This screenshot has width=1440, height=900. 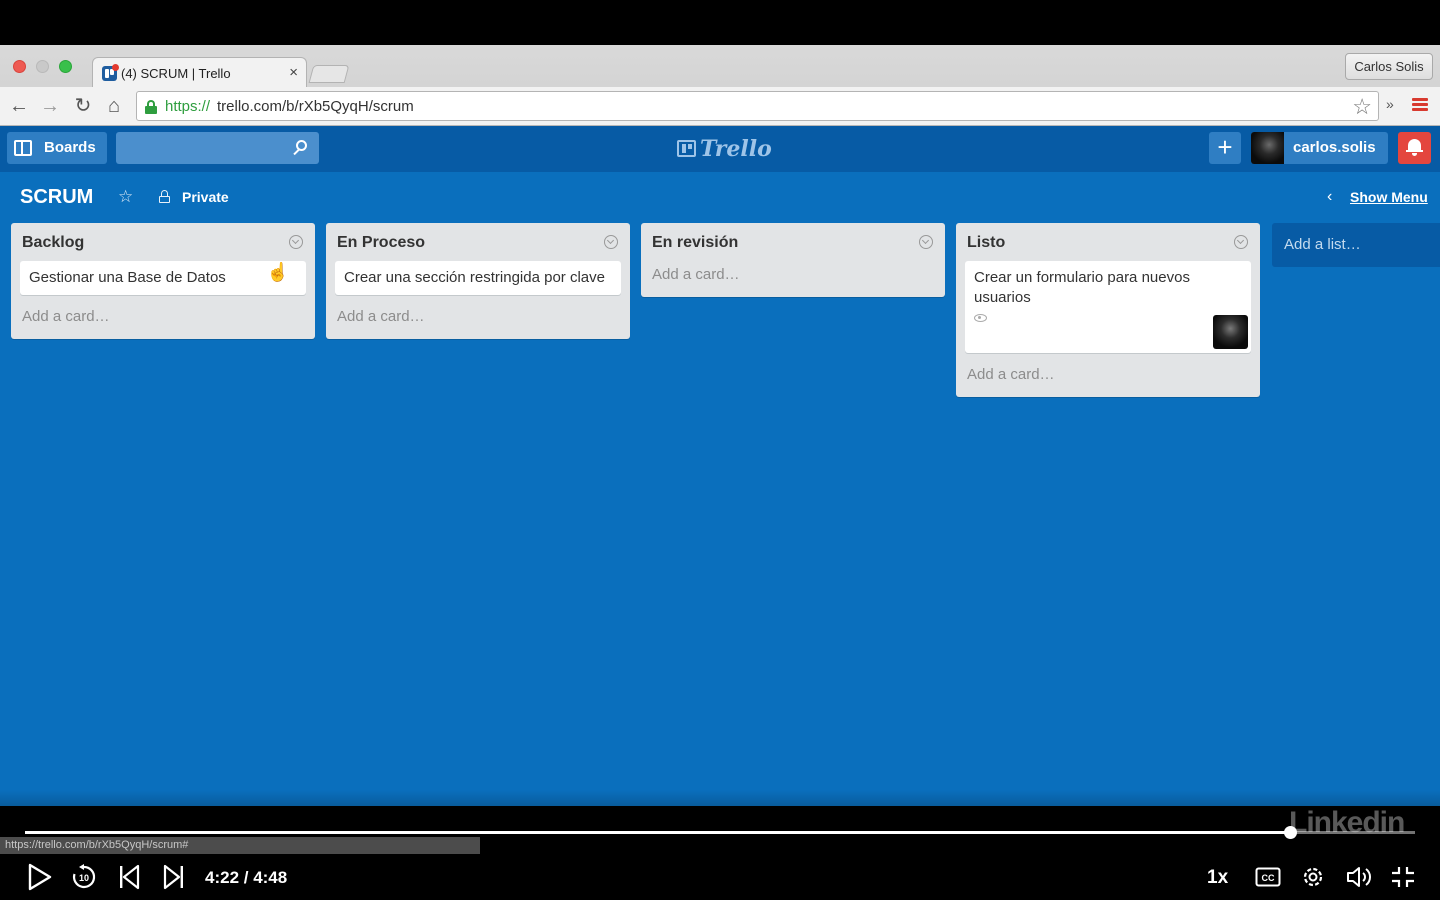 I want to click on menu-icon, so click(x=1420, y=105).